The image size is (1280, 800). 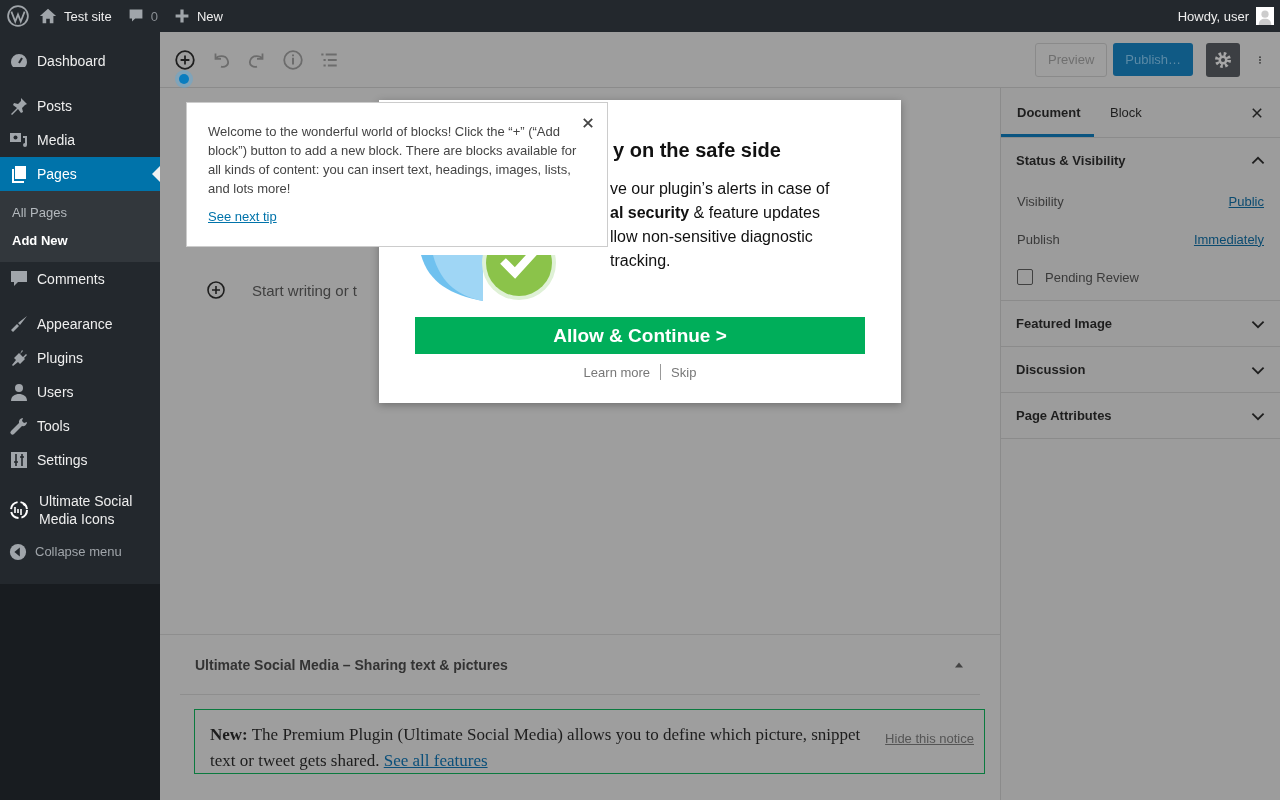 What do you see at coordinates (19, 392) in the screenshot?
I see `person-icon` at bounding box center [19, 392].